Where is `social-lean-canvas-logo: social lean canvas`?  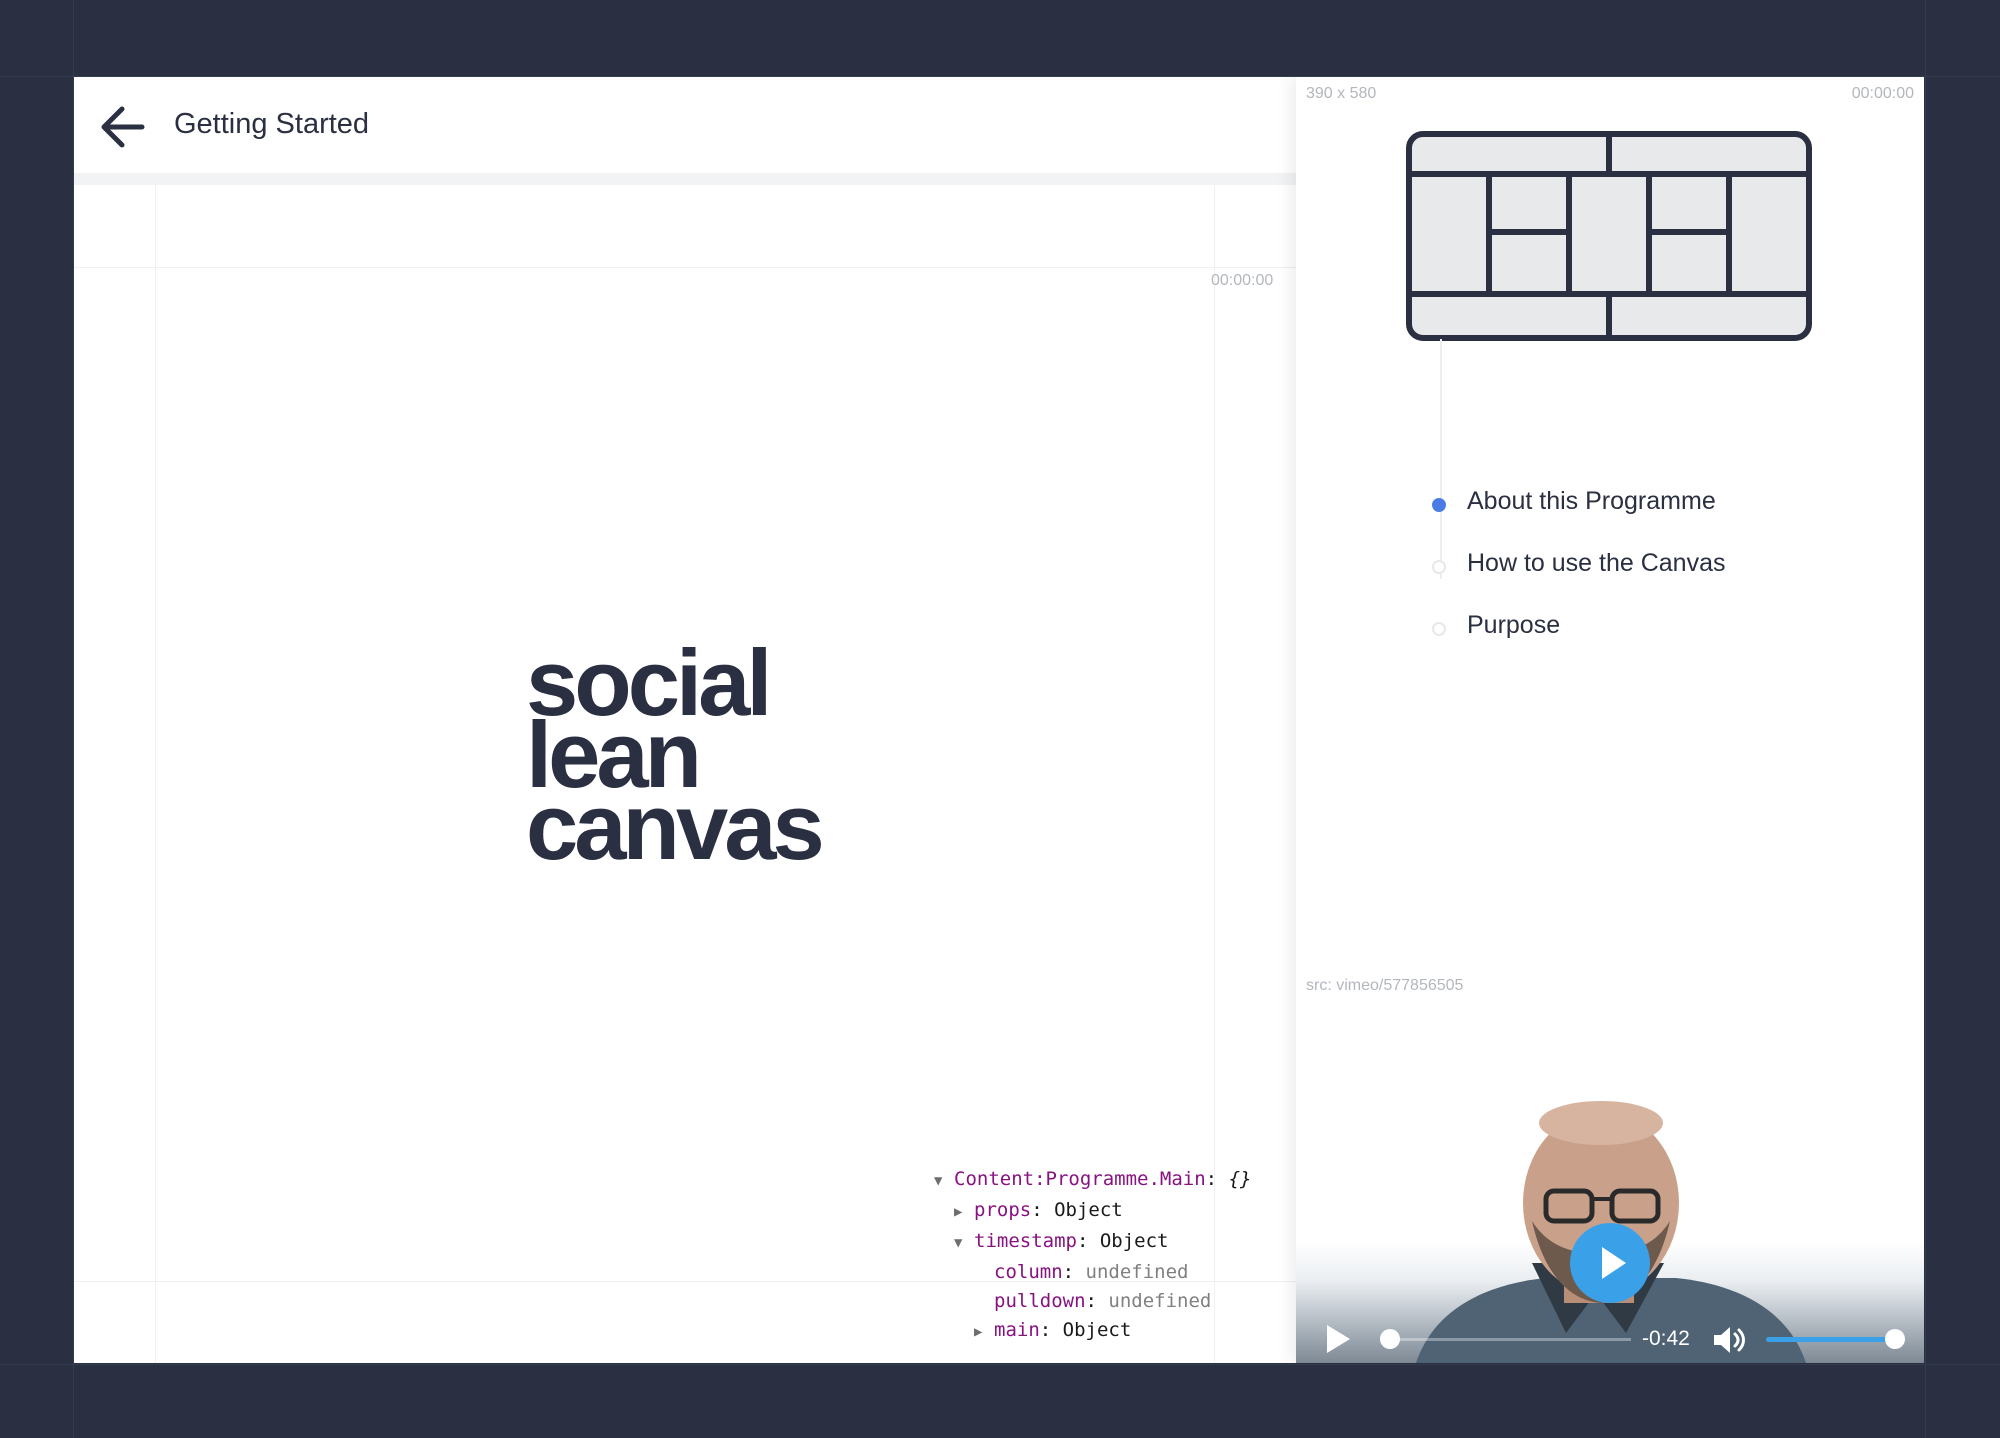 social-lean-canvas-logo: social lean canvas is located at coordinates (706, 757).